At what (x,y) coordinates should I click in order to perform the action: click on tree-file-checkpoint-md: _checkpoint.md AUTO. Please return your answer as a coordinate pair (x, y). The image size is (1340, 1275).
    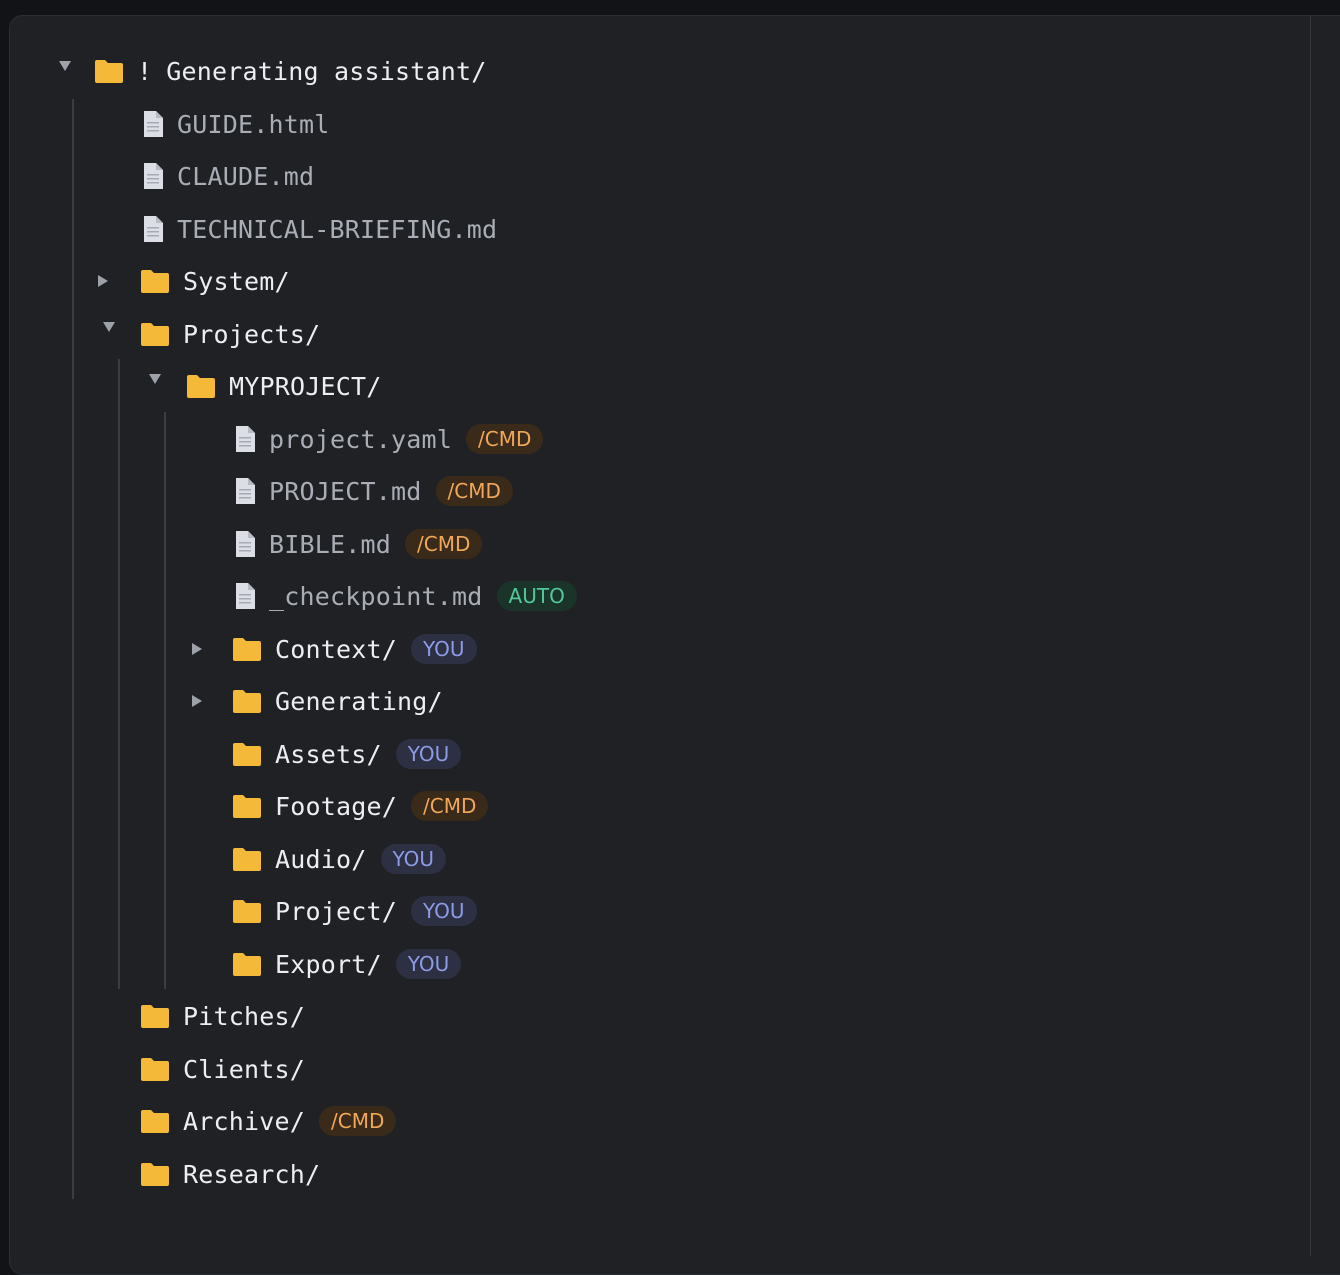
    Looking at the image, I should click on (405, 596).